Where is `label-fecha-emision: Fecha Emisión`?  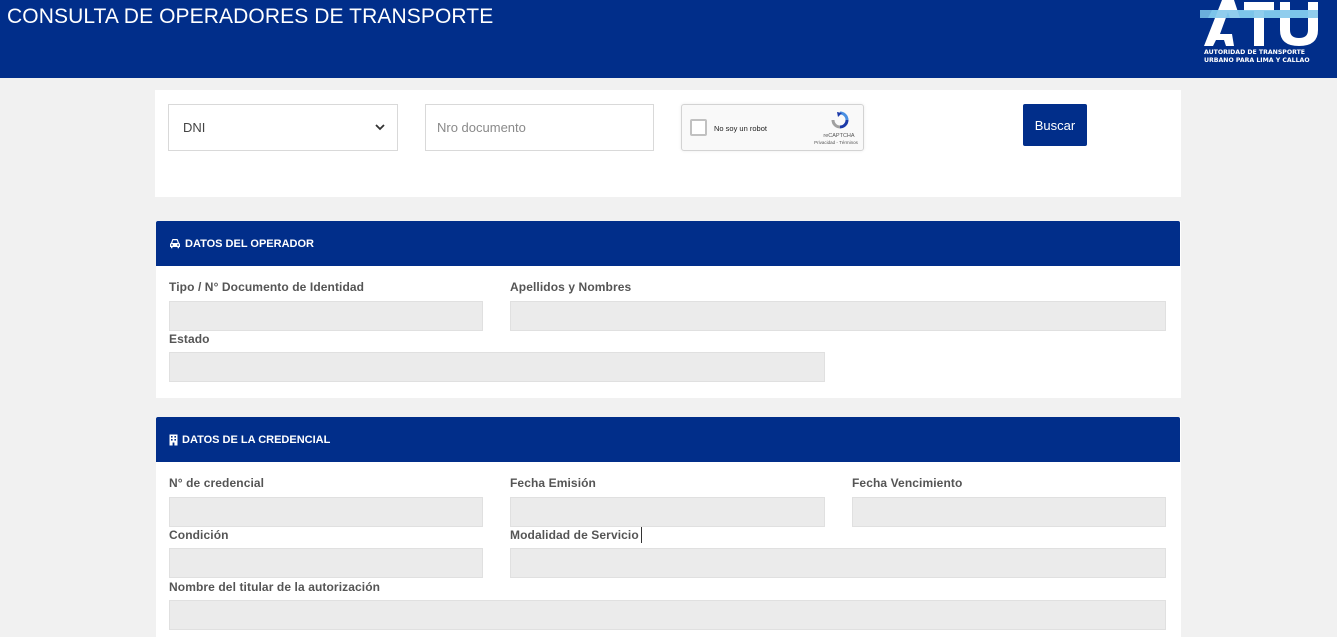
label-fecha-emision: Fecha Emisión is located at coordinates (553, 483).